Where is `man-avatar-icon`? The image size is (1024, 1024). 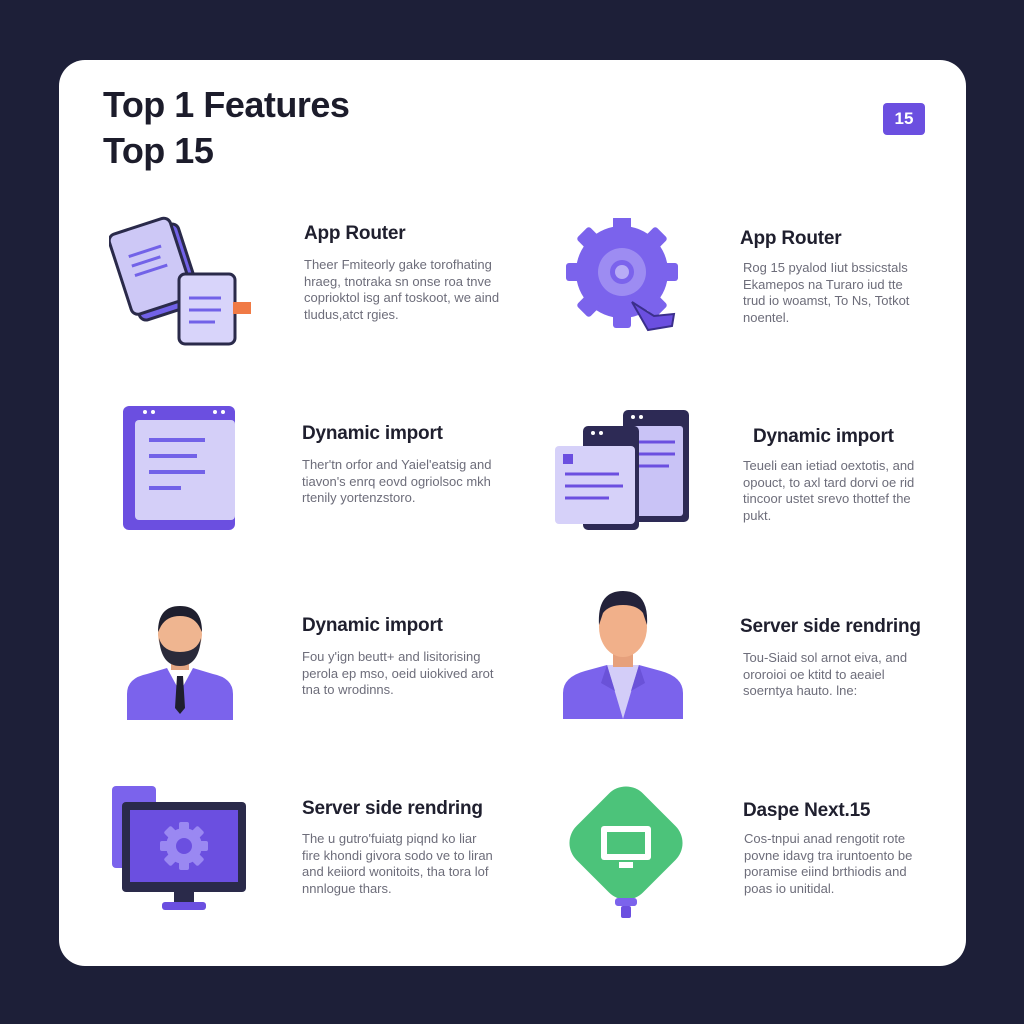
man-avatar-icon is located at coordinates (623, 652).